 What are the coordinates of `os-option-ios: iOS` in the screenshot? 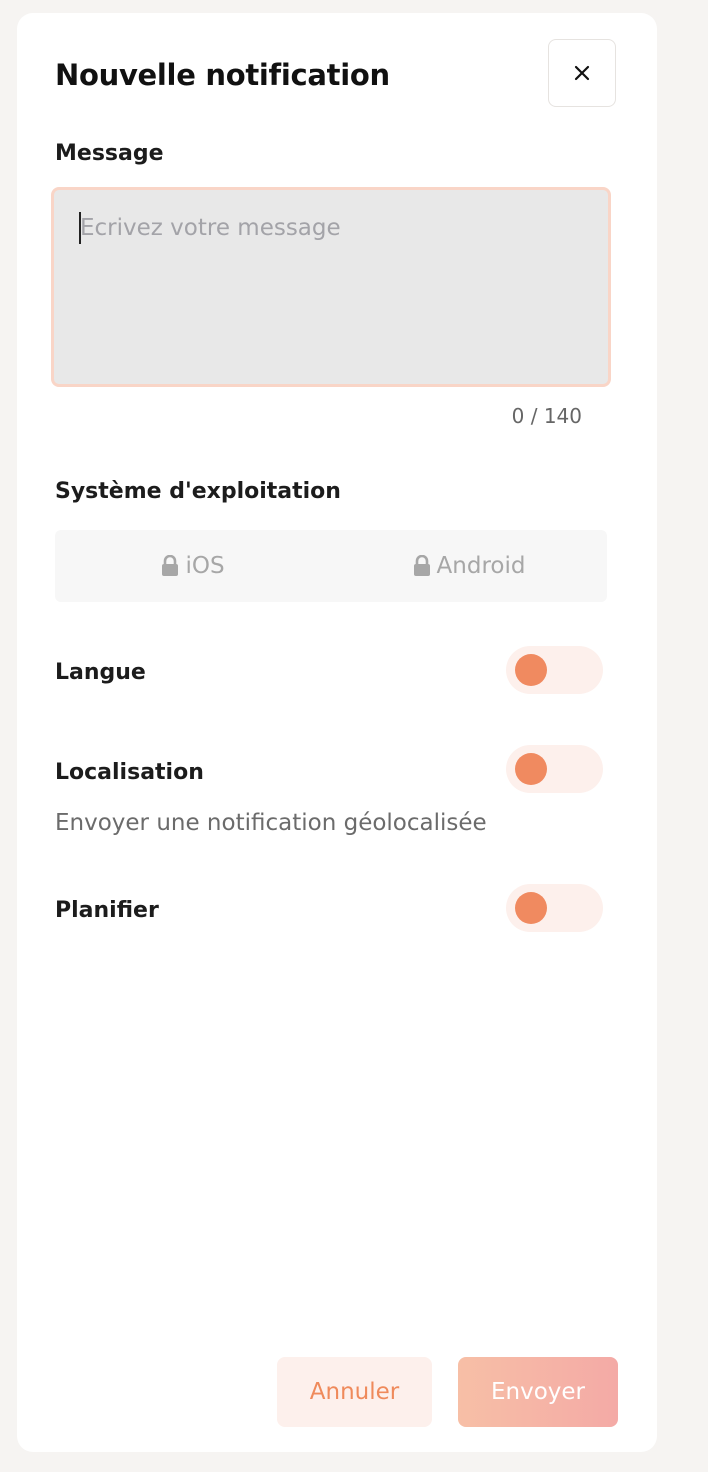 It's located at (193, 566).